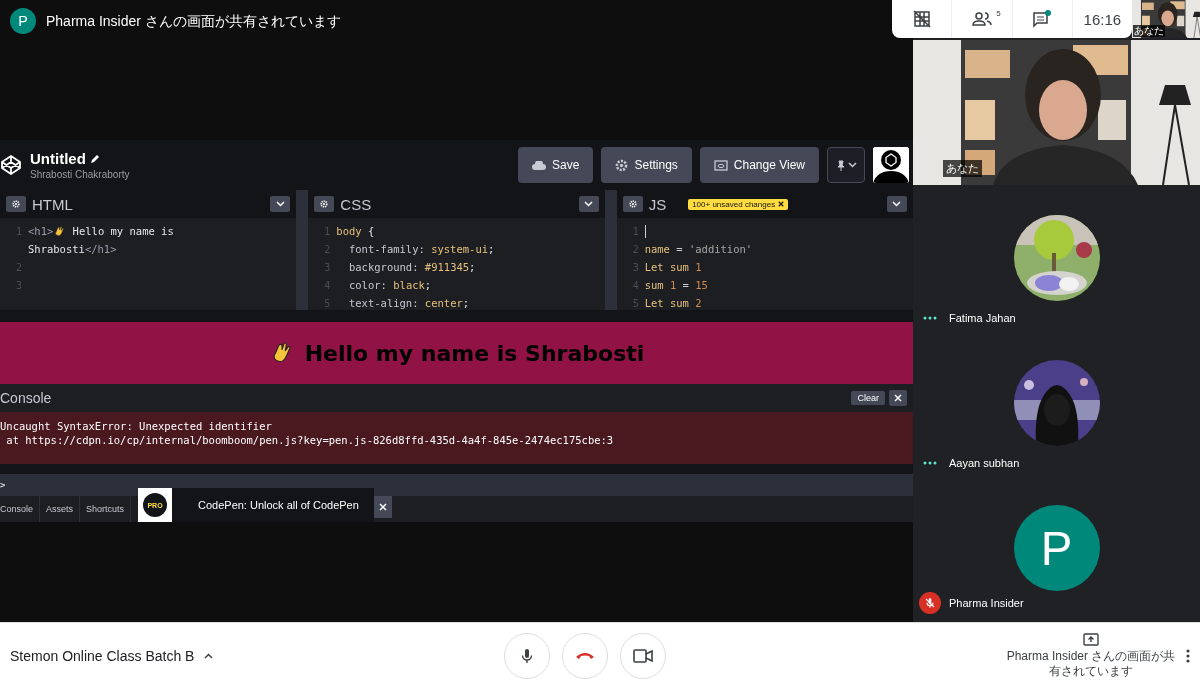 Image resolution: width=1200 pixels, height=688 pixels. Describe the element at coordinates (94, 158) in the screenshot. I see `pencil-icon` at that location.